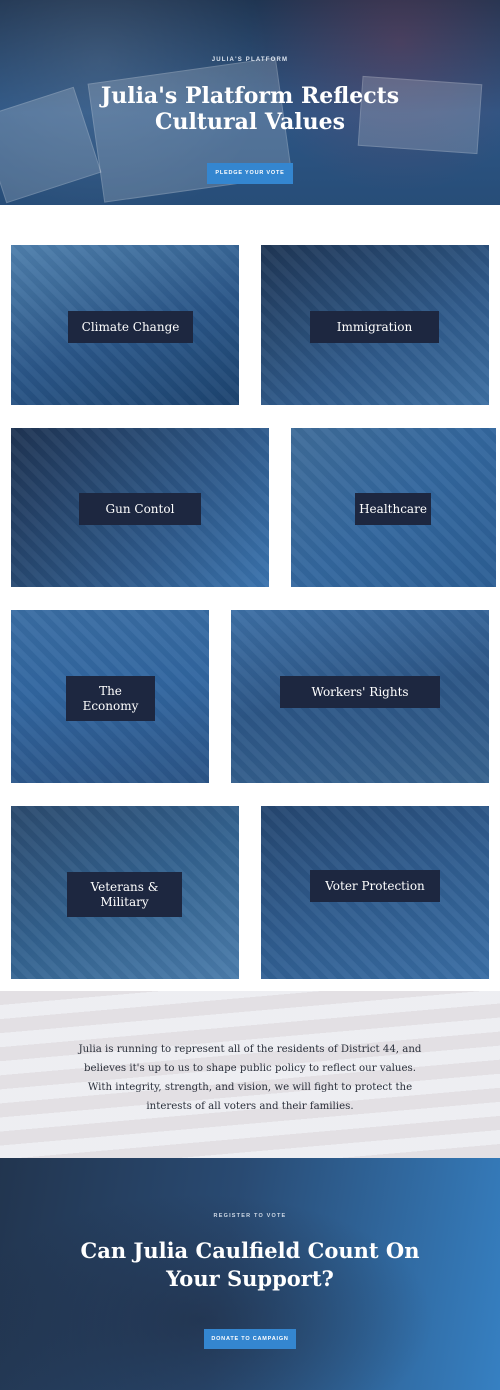  I want to click on issue-card-climate-change: Climate Change, so click(125, 325).